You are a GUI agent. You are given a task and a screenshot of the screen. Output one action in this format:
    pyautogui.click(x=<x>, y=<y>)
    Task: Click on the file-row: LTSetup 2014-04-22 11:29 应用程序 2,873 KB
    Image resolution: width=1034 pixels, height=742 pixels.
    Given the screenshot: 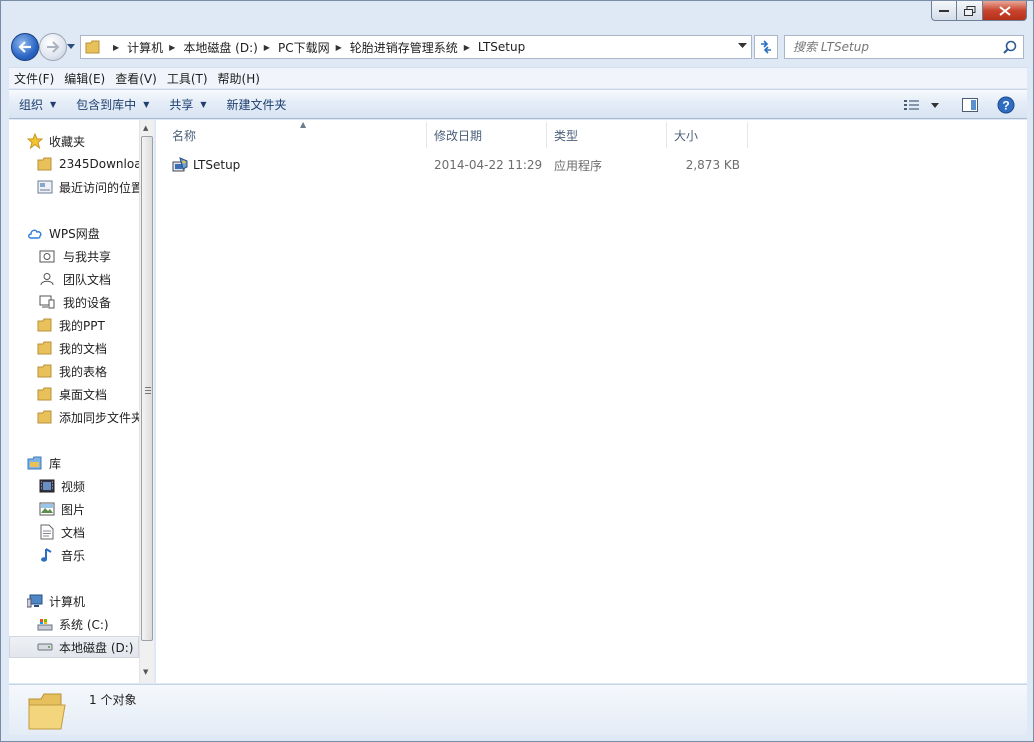 What is the action you would take?
    pyautogui.click(x=456, y=165)
    